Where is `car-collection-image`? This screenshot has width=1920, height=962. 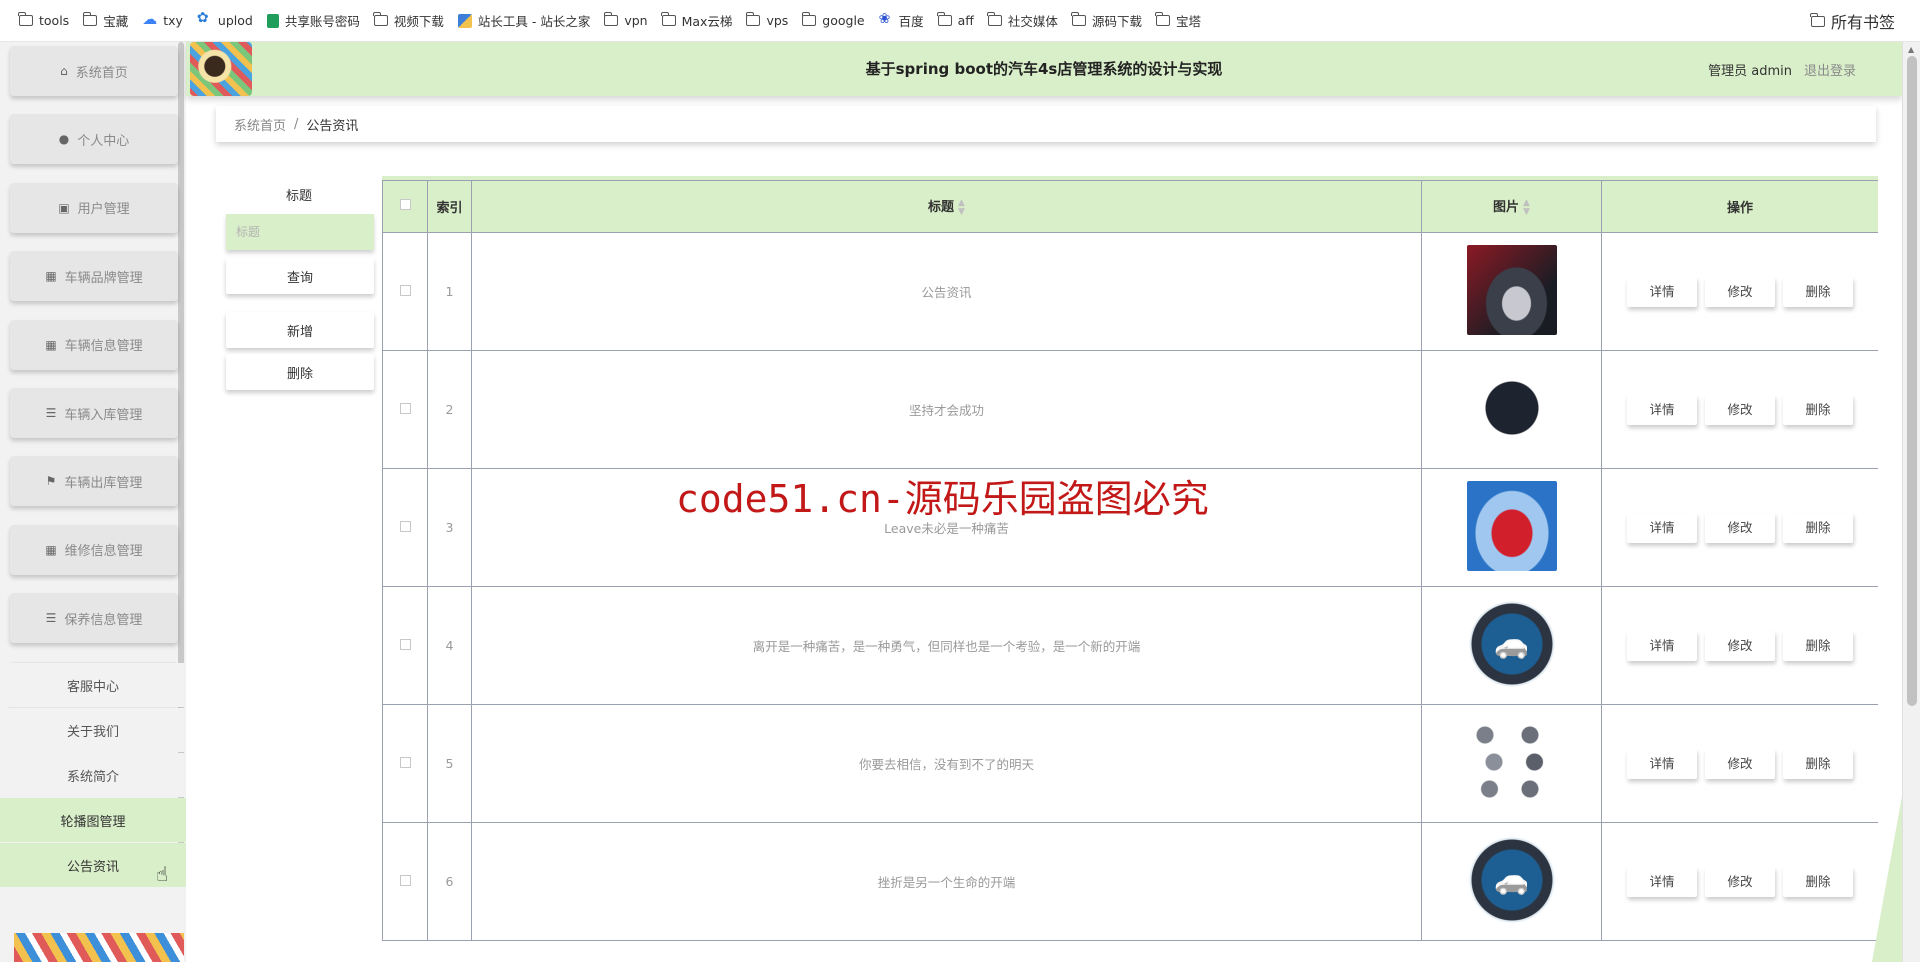
car-collection-image is located at coordinates (1511, 762).